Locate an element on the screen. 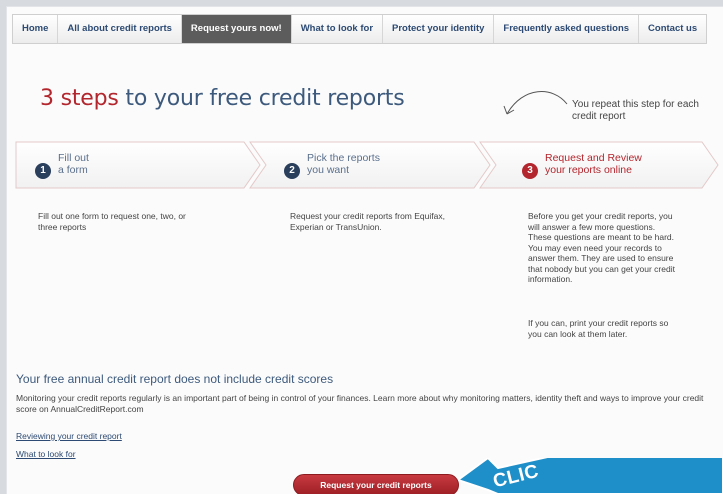  step-3-number: 3 is located at coordinates (530, 171).